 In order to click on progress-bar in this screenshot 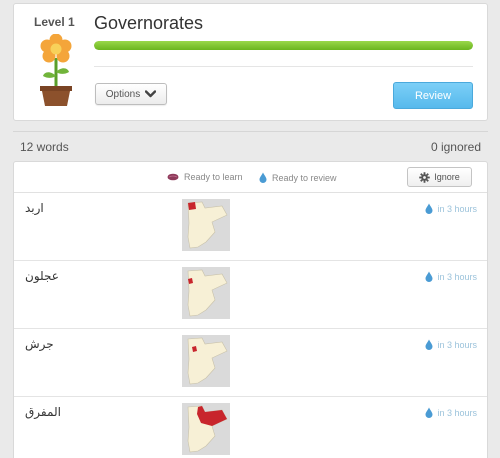, I will do `click(283, 45)`.